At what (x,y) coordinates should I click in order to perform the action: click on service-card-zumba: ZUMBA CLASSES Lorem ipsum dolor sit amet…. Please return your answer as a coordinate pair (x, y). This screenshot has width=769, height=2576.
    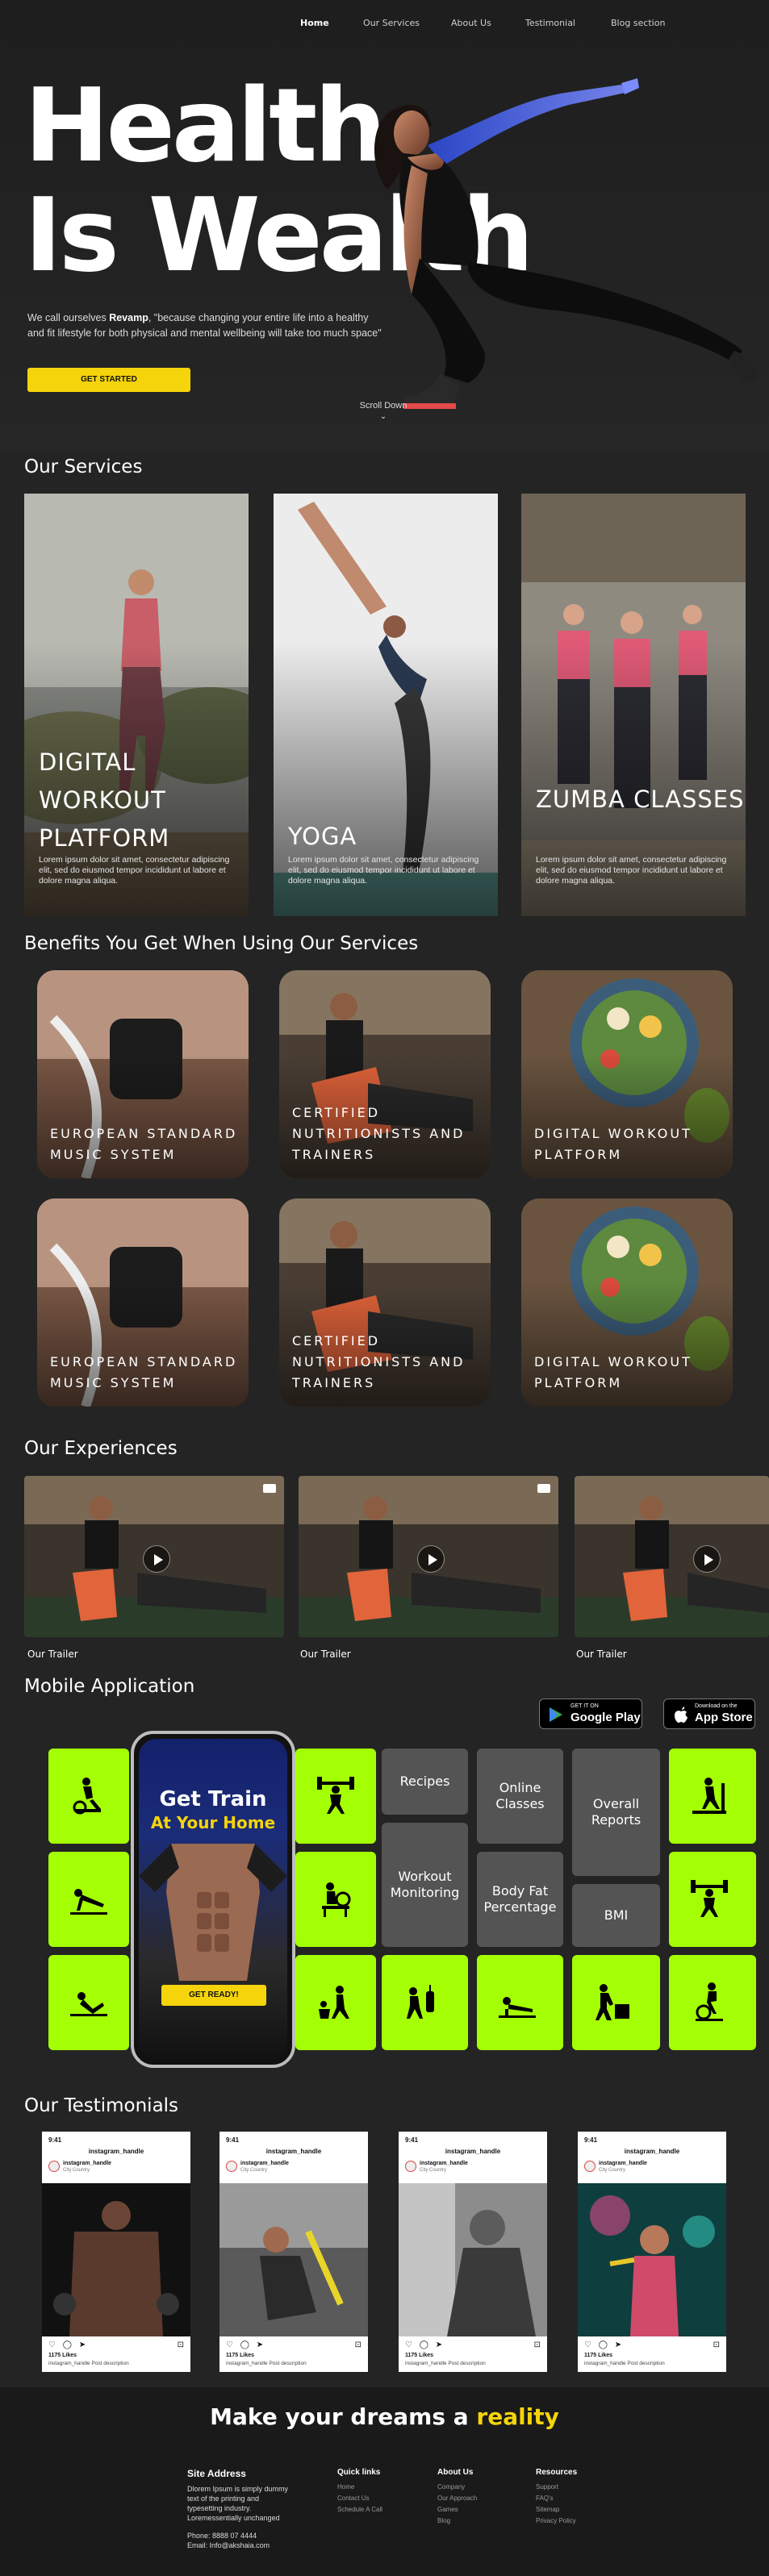
    Looking at the image, I should click on (633, 705).